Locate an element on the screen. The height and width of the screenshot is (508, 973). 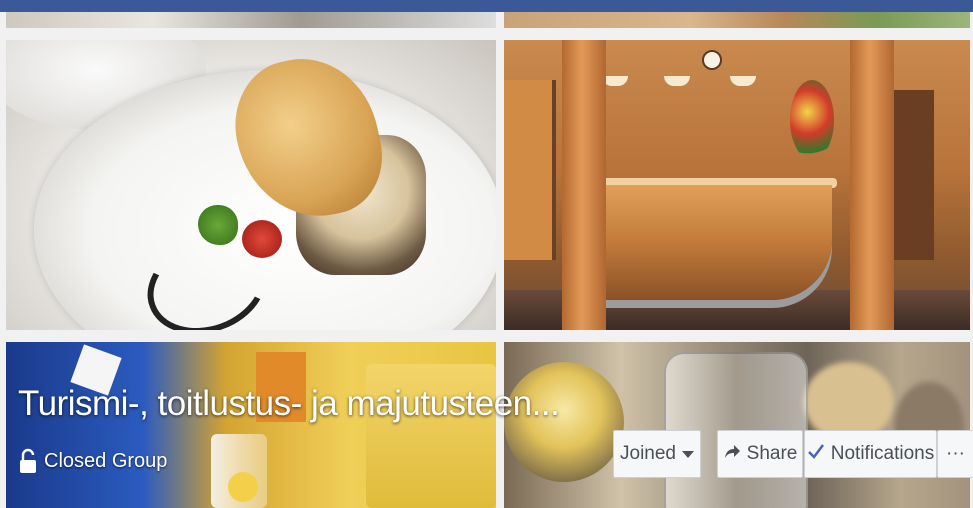
joined-button: Joined is located at coordinates (657, 454).